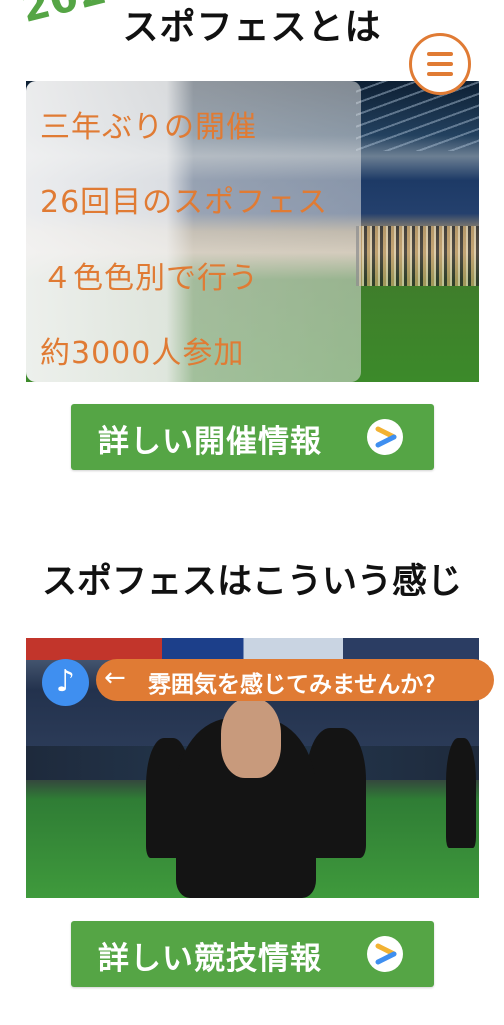  I want to click on event-details-button: 詳しい開催情報, so click(252, 437).